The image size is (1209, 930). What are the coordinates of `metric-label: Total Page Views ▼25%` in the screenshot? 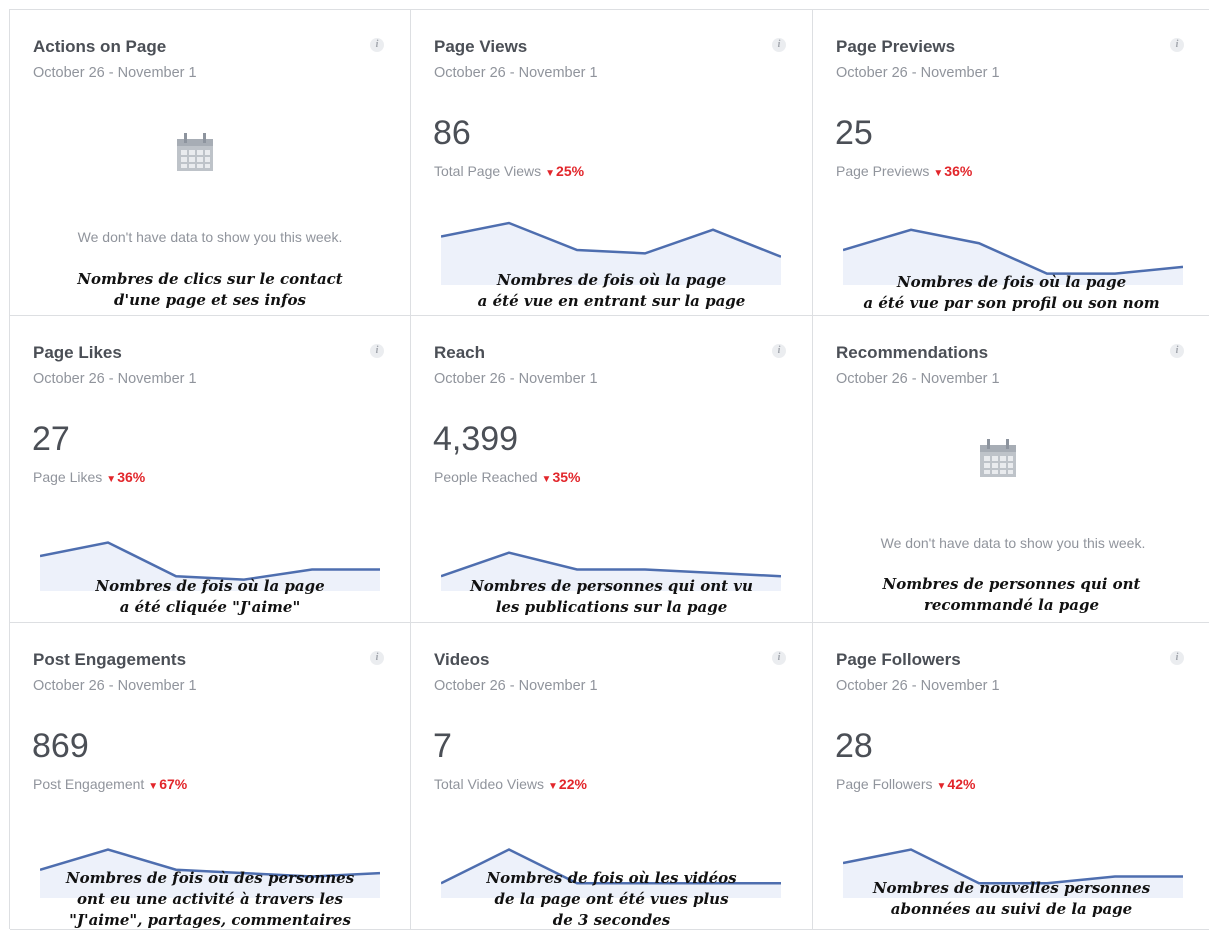 It's located at (509, 171).